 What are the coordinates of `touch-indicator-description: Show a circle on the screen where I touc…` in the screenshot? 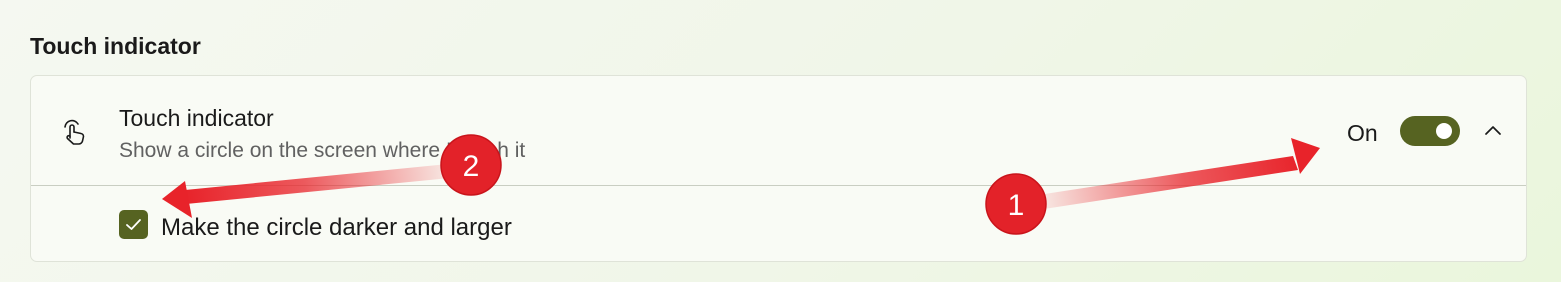 It's located at (322, 150).